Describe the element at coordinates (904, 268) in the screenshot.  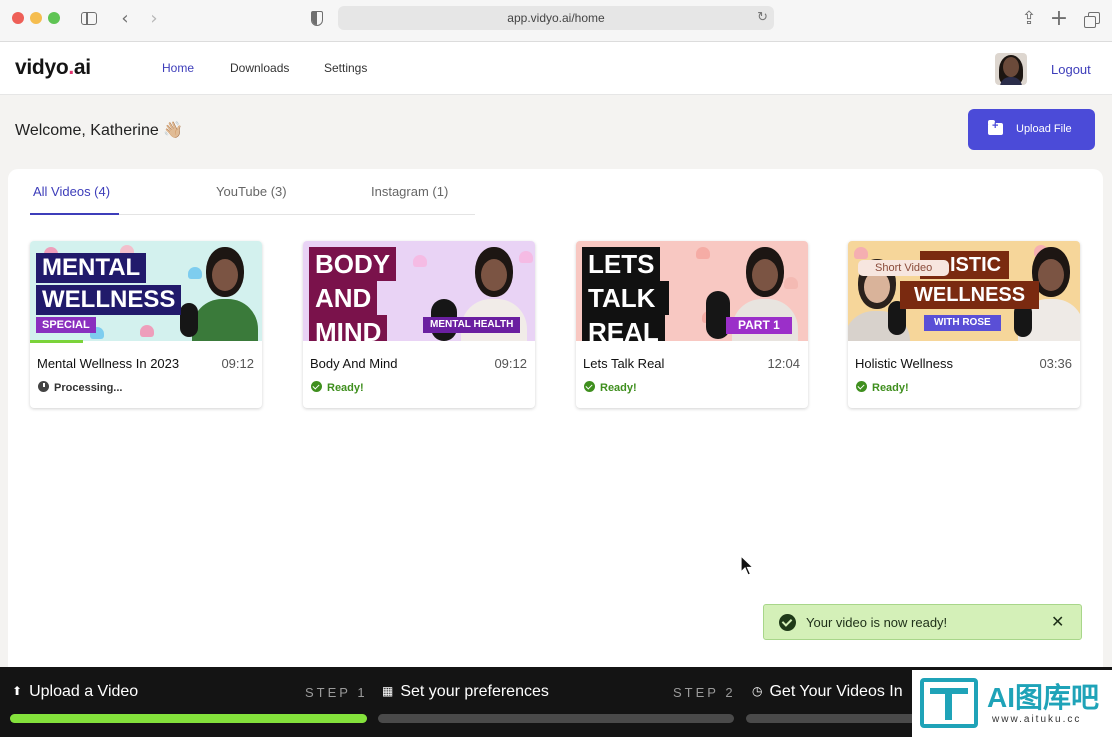
I see `short-video-badge: Short Video` at that location.